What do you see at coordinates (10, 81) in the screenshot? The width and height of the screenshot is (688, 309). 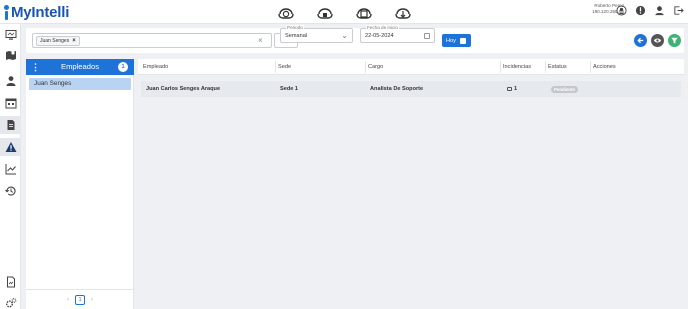 I see `rail-users-icon` at bounding box center [10, 81].